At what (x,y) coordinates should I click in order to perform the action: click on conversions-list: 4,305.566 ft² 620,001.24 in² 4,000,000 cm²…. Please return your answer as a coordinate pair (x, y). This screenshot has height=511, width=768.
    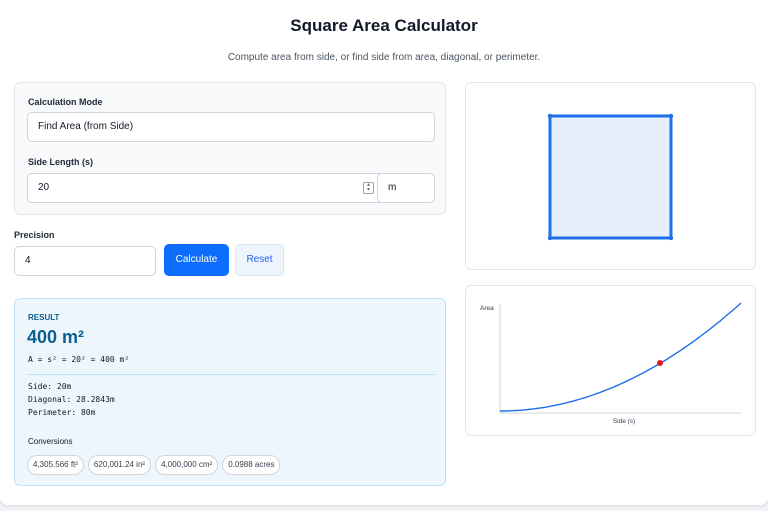
    Looking at the image, I should click on (155, 464).